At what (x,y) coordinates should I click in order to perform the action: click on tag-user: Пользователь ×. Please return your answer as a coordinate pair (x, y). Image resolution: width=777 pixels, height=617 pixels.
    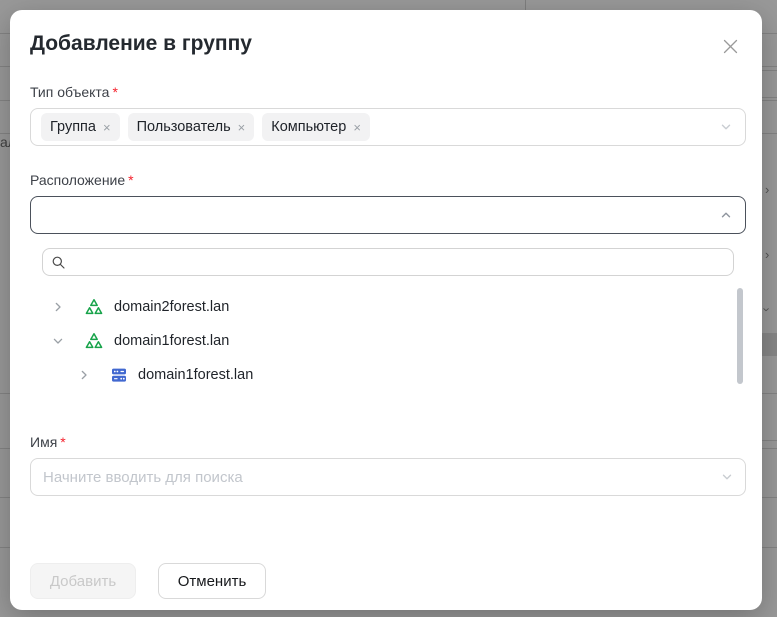
    Looking at the image, I should click on (191, 127).